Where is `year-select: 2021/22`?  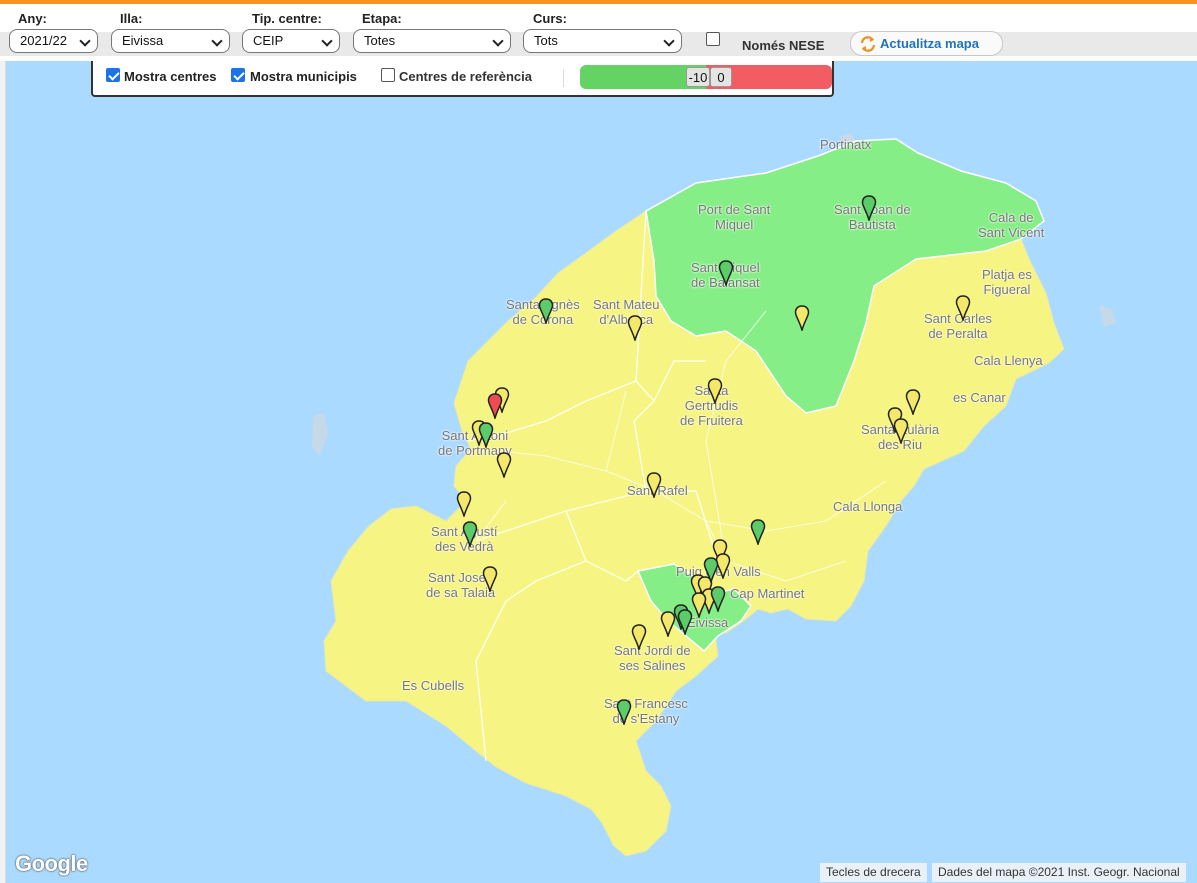
year-select: 2021/22 is located at coordinates (53, 41).